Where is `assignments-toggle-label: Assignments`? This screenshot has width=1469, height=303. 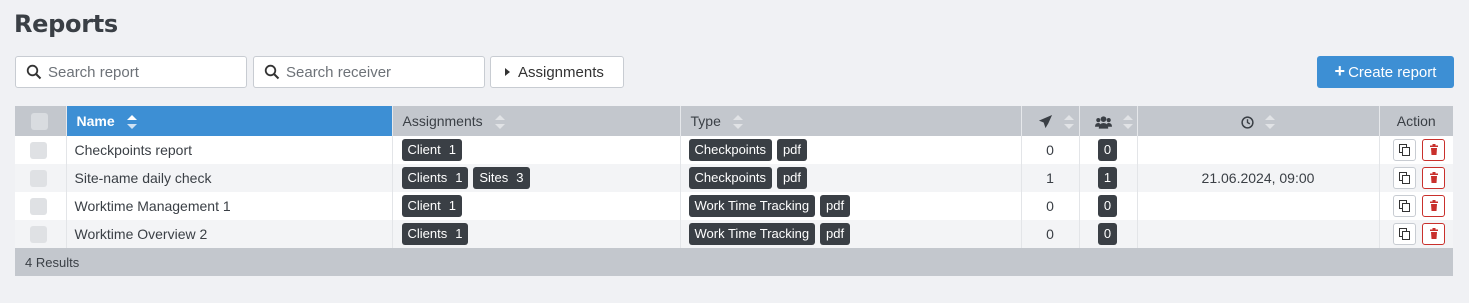
assignments-toggle-label: Assignments is located at coordinates (561, 72).